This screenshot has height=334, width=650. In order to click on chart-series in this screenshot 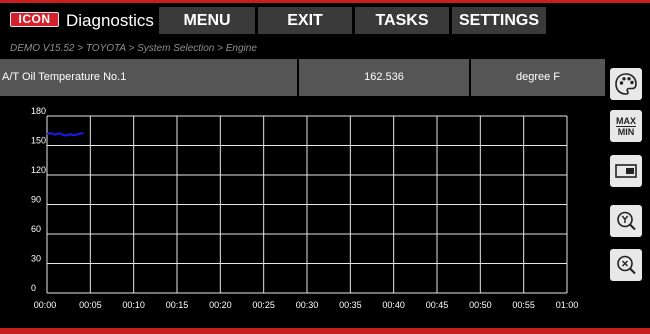, I will do `click(65, 134)`.